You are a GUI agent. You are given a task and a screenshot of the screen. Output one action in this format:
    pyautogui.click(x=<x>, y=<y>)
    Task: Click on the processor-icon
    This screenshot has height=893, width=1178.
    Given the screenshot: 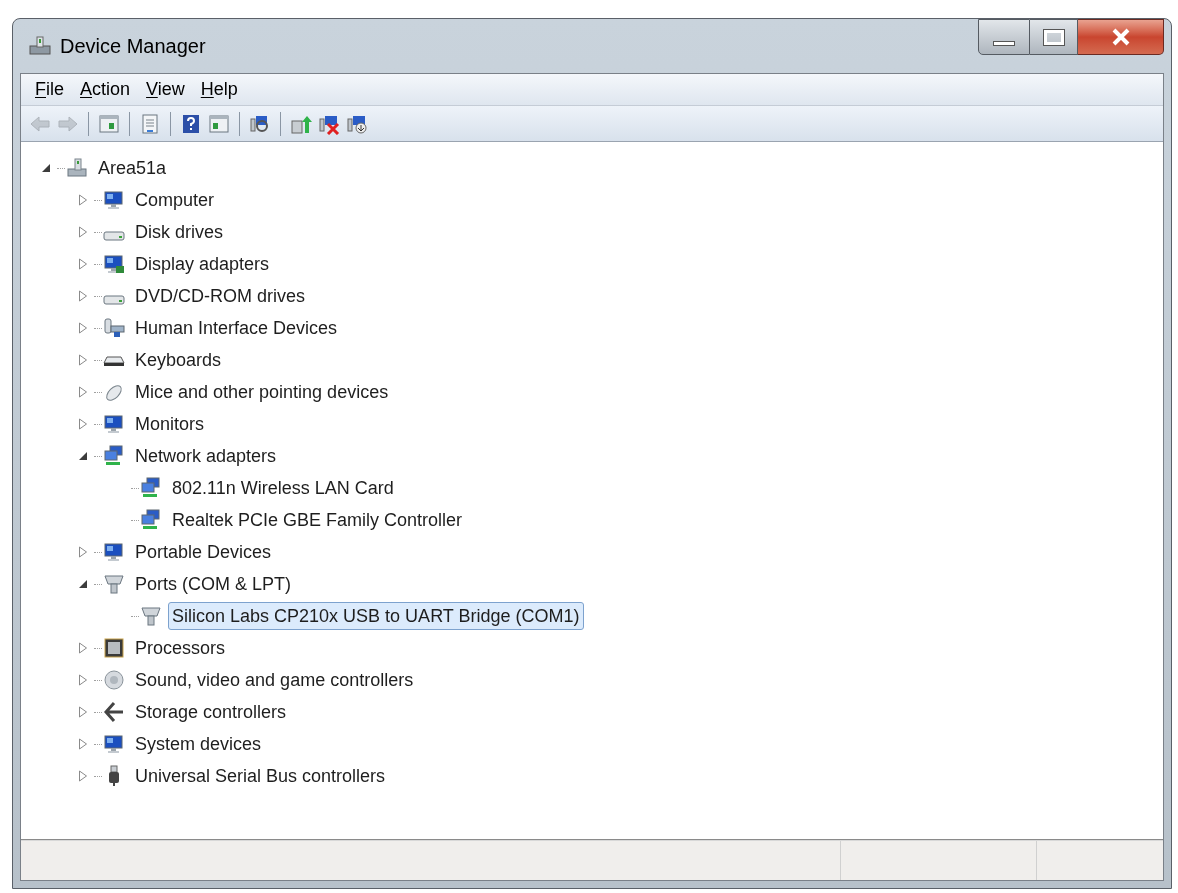 What is the action you would take?
    pyautogui.click(x=114, y=648)
    